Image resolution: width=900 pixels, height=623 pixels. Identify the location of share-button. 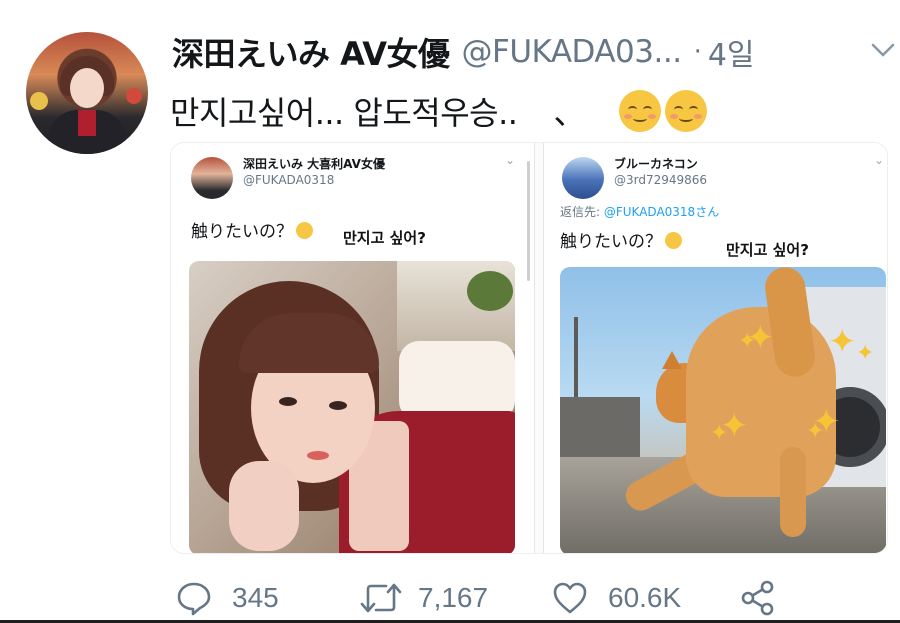
(758, 598).